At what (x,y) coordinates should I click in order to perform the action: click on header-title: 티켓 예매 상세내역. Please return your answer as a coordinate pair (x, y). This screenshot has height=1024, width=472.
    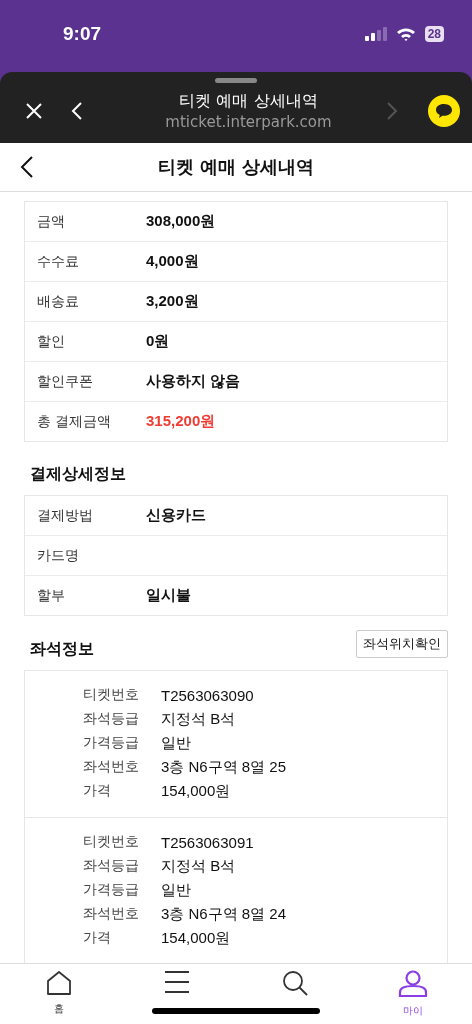
    Looking at the image, I should click on (236, 167).